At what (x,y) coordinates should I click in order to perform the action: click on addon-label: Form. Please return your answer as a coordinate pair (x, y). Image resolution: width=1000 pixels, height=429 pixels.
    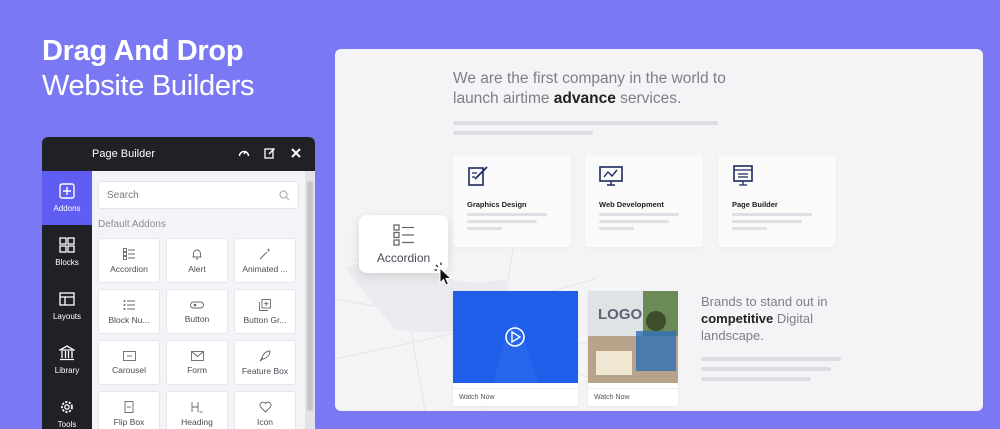
    Looking at the image, I should click on (197, 369).